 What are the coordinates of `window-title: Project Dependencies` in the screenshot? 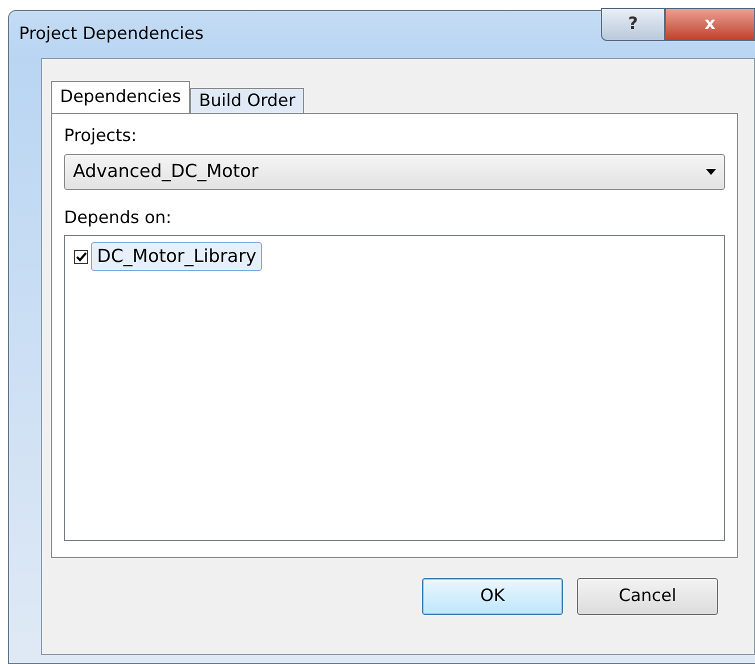 It's located at (111, 34).